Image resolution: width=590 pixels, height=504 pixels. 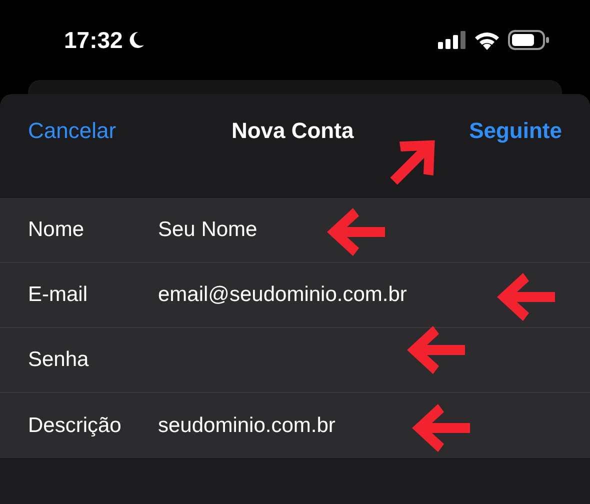 What do you see at coordinates (72, 131) in the screenshot?
I see `cancel-button: Cancelar` at bounding box center [72, 131].